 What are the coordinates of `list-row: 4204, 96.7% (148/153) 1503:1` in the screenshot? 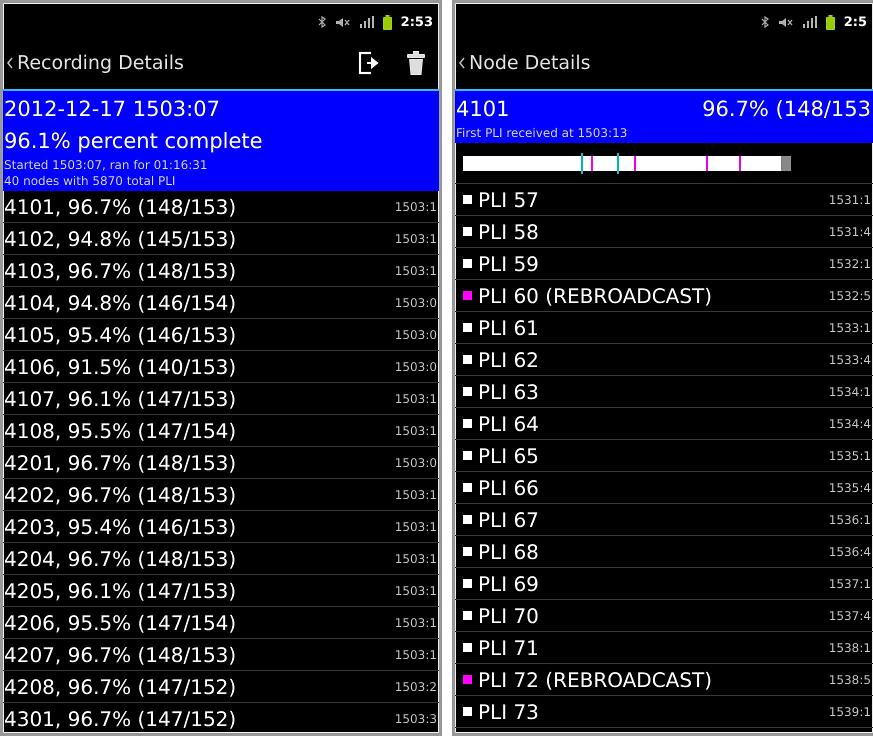 It's located at (221, 559).